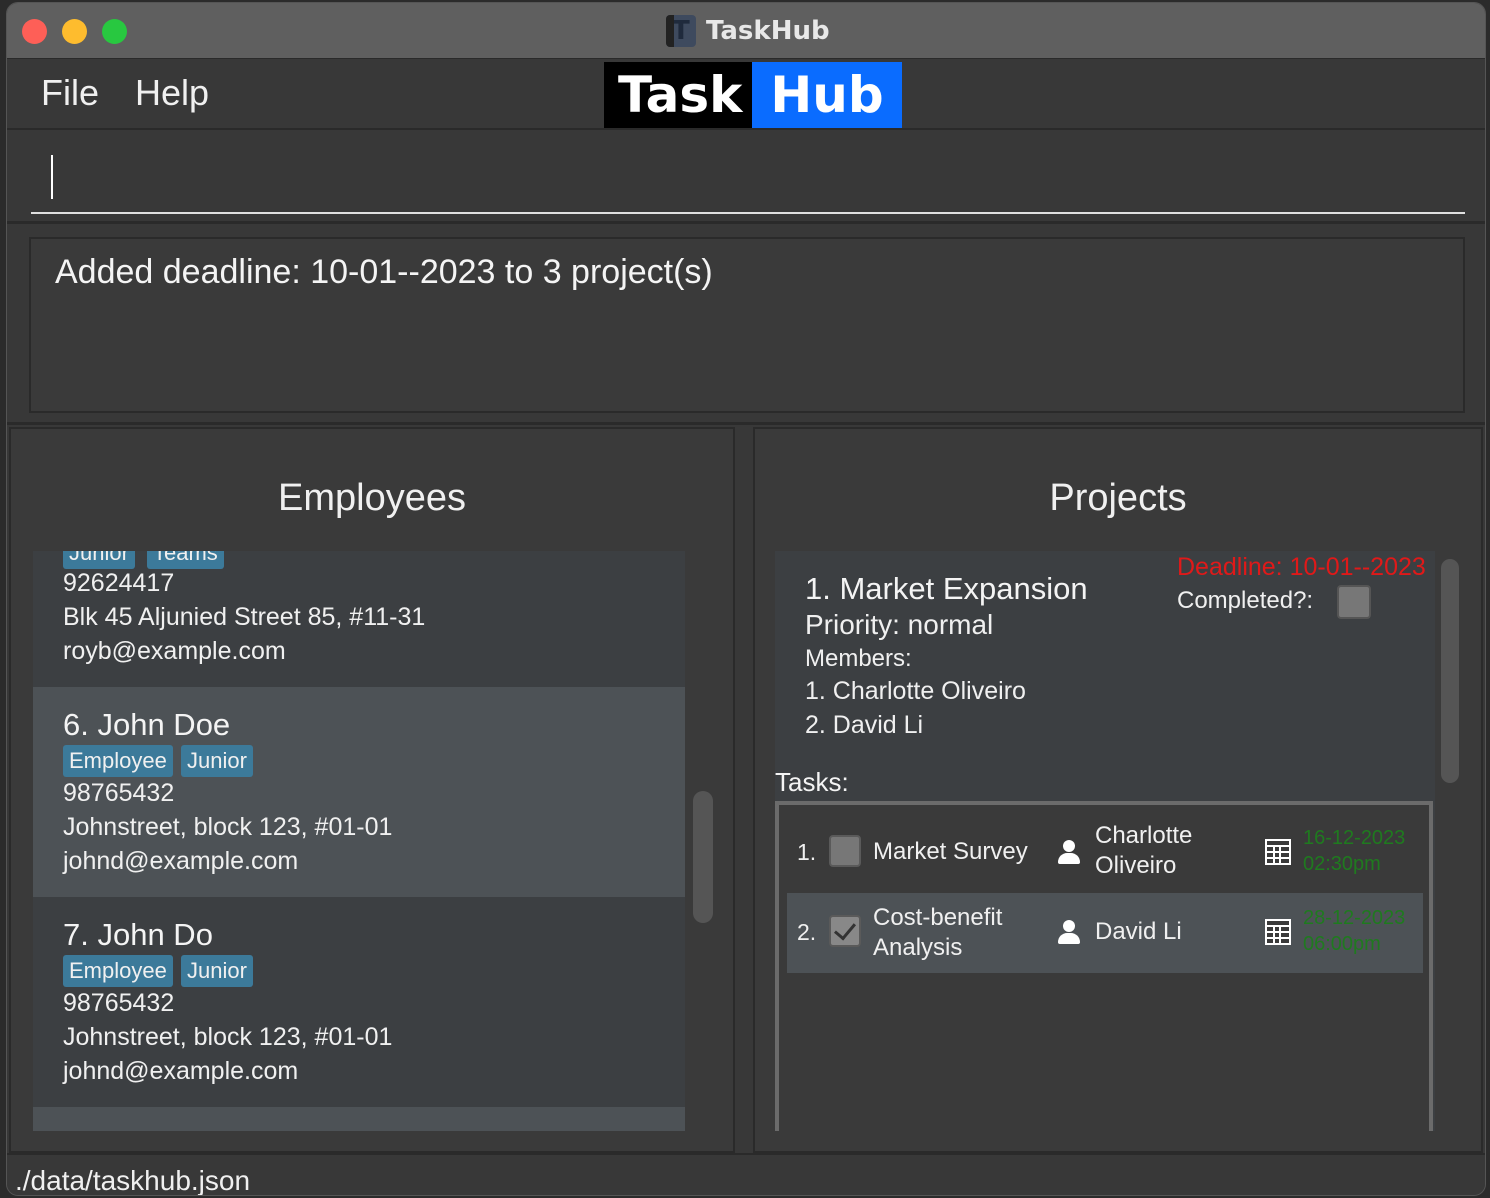 The image size is (1490, 1198). Describe the element at coordinates (119, 583) in the screenshot. I see `employee-phone: 92624417` at that location.